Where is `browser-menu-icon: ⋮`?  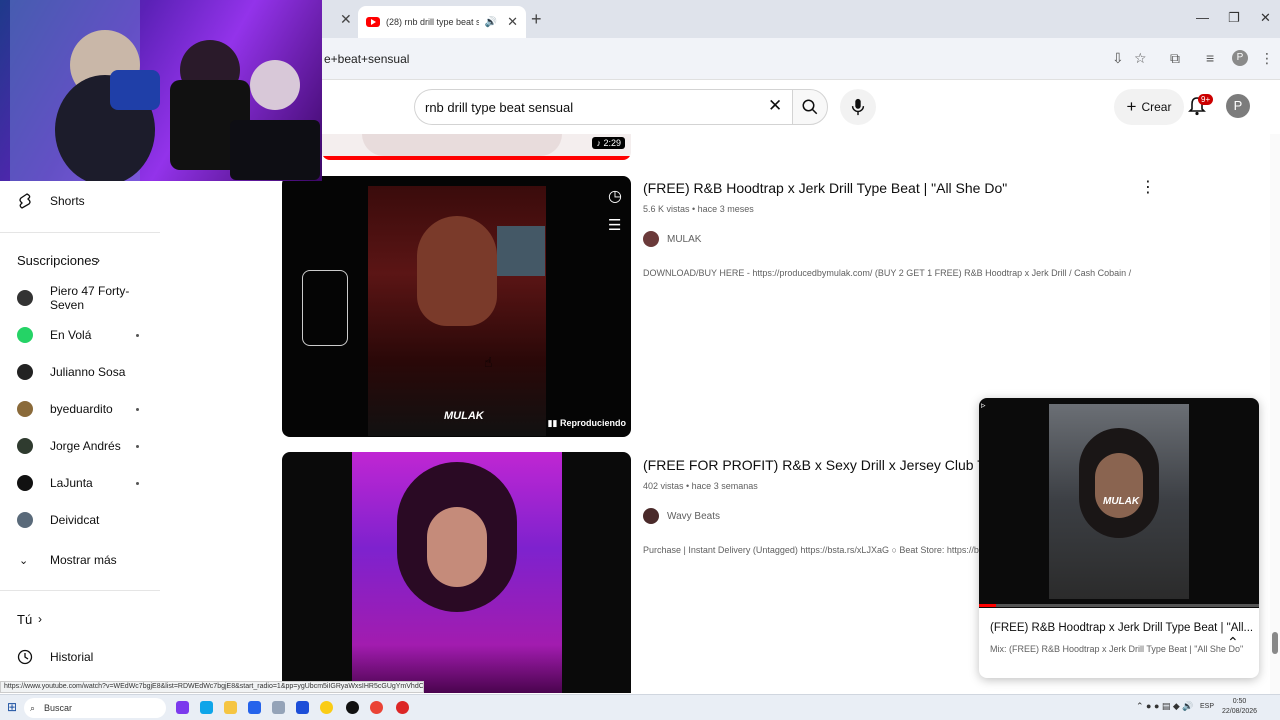
browser-menu-icon: ⋮ is located at coordinates (1267, 58).